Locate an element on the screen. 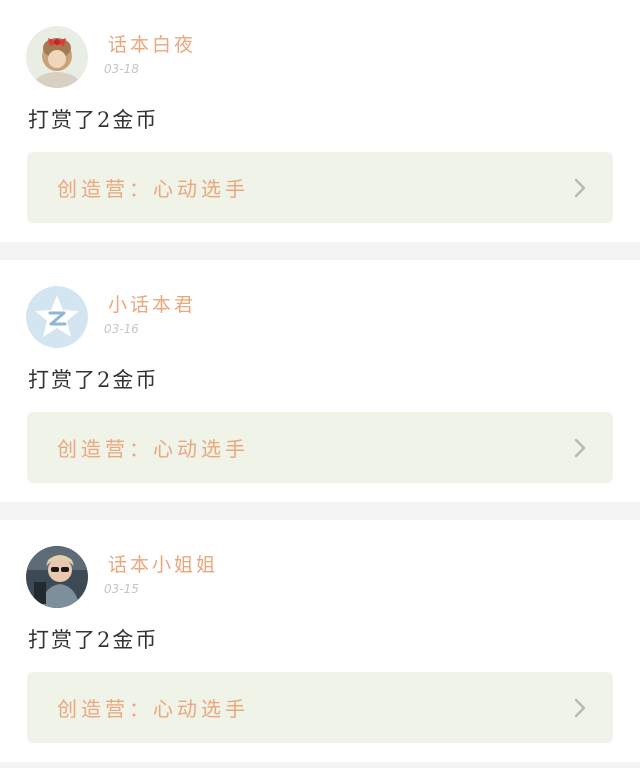 This screenshot has width=640, height=768. star-z-logo-avatar-icon is located at coordinates (57, 317).